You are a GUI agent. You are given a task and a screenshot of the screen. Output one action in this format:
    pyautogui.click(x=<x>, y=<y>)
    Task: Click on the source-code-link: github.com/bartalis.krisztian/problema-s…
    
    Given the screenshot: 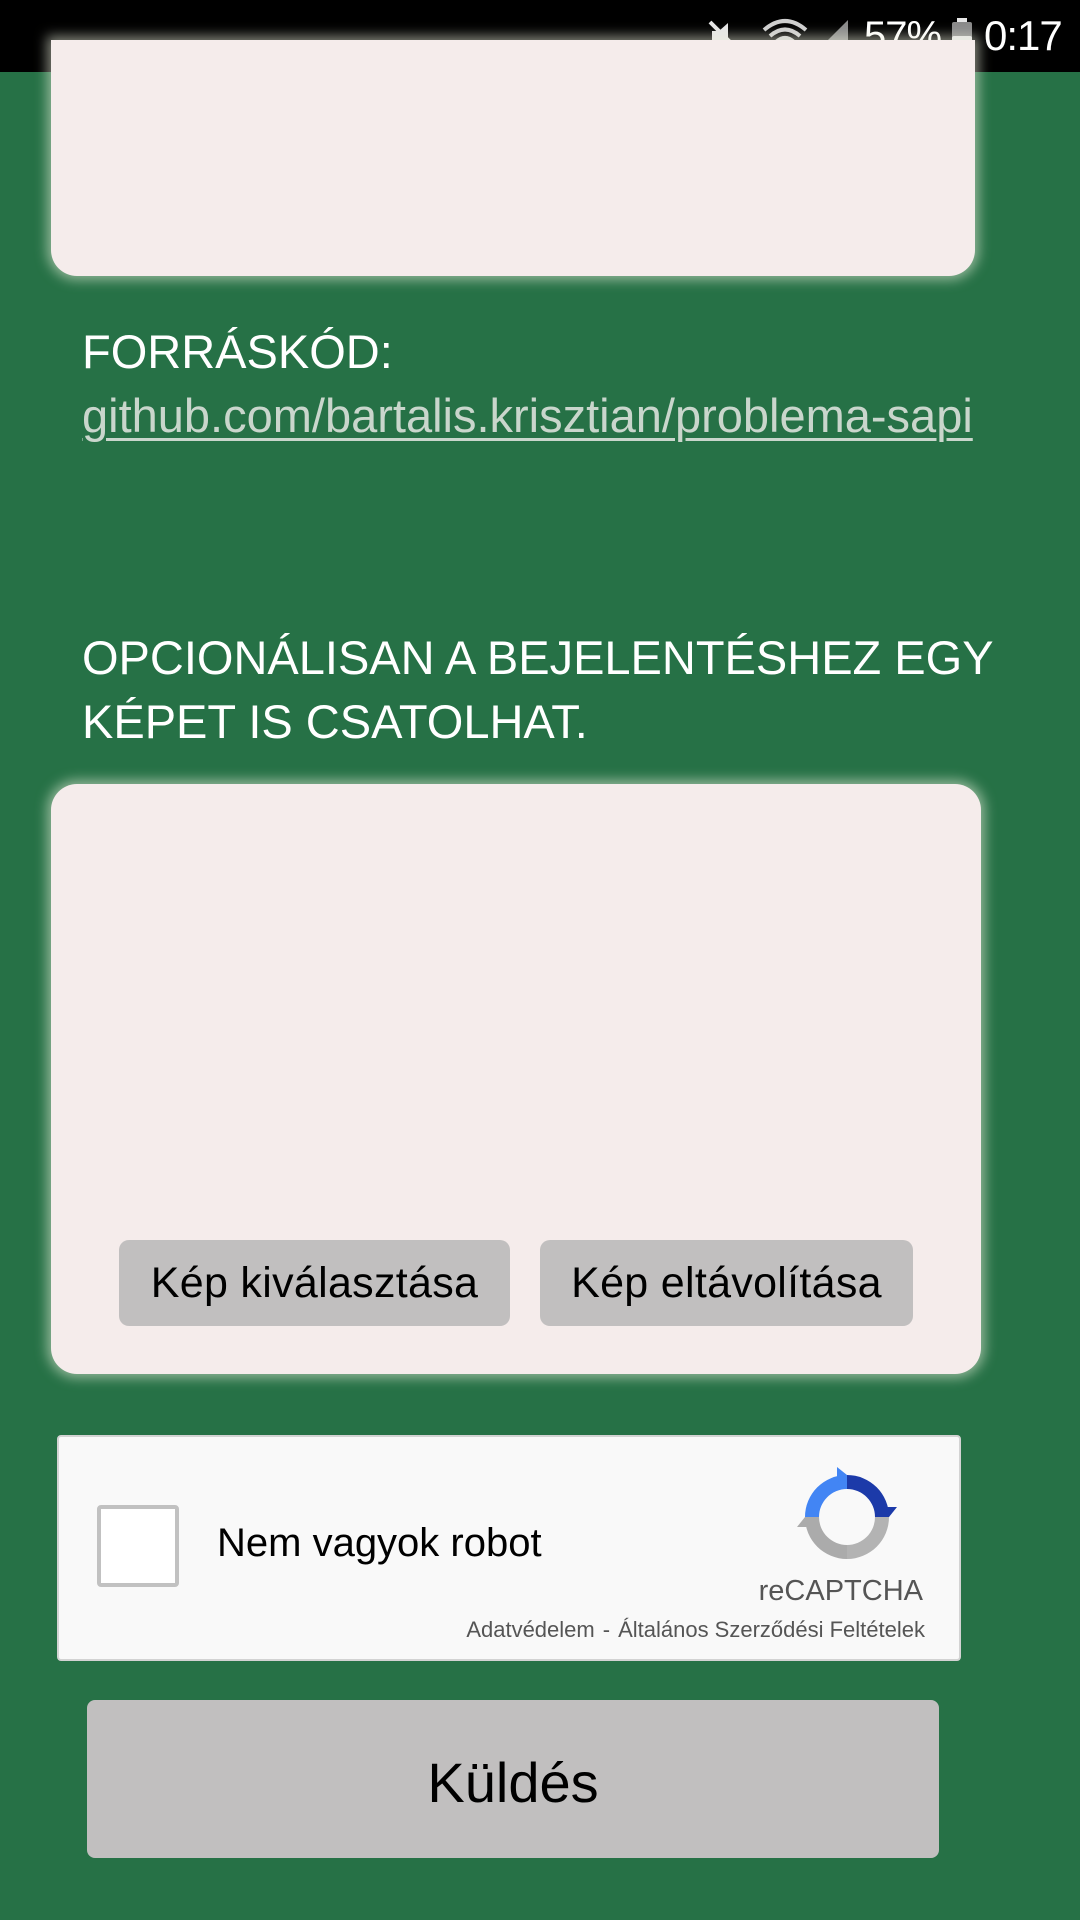 What is the action you would take?
    pyautogui.click(x=572, y=416)
    